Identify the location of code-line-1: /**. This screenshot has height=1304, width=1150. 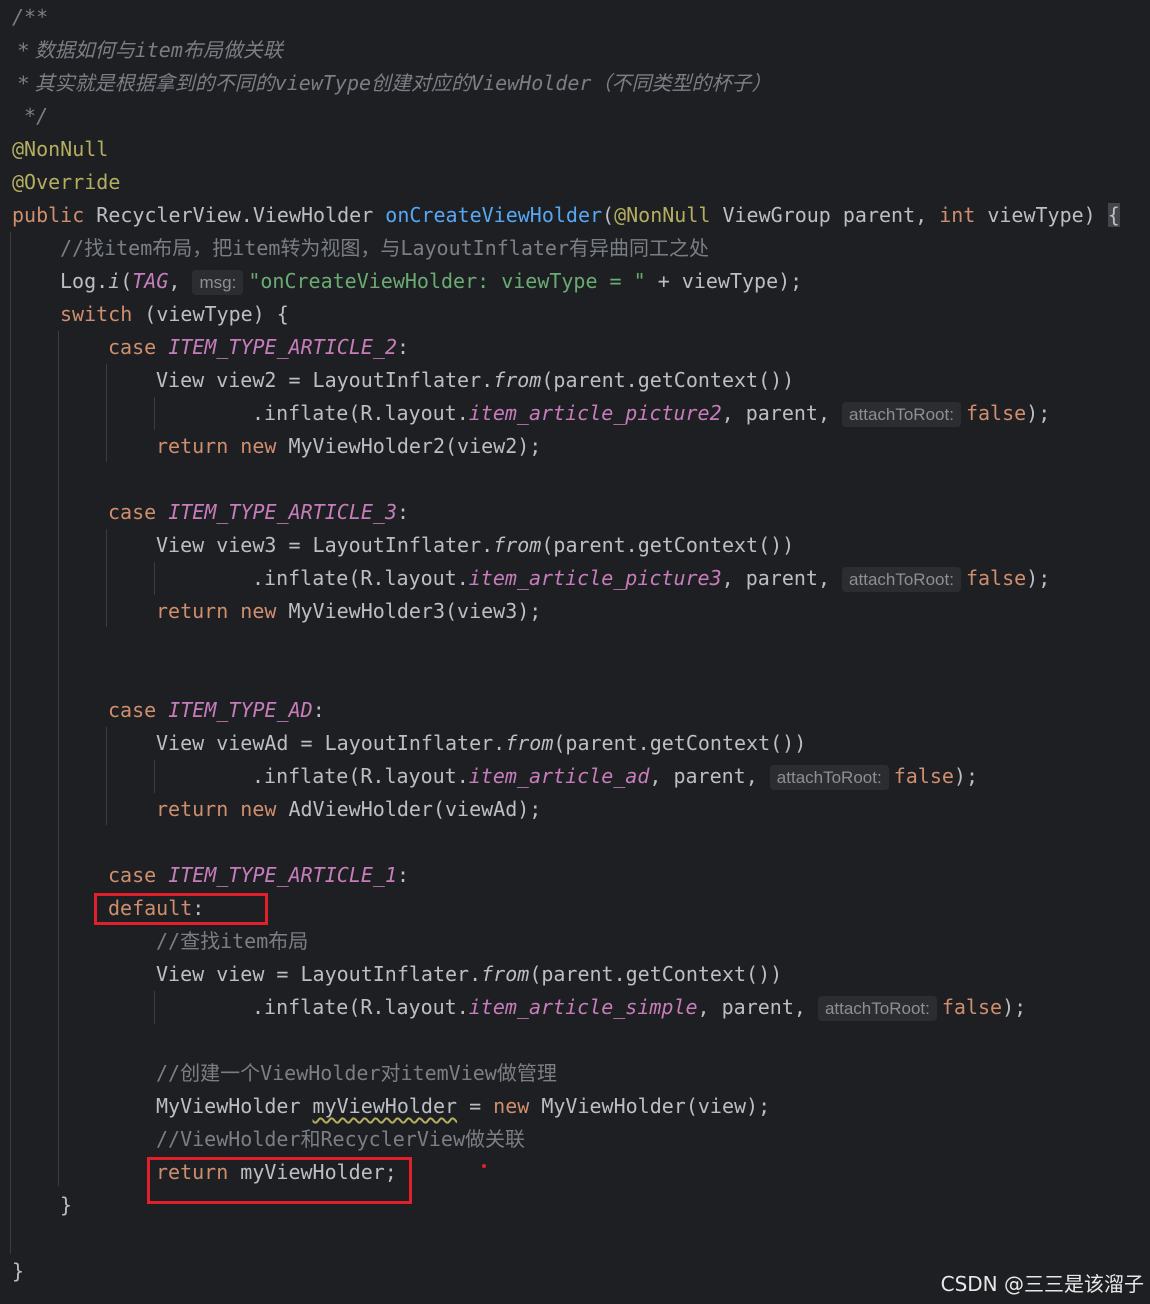
(30, 17).